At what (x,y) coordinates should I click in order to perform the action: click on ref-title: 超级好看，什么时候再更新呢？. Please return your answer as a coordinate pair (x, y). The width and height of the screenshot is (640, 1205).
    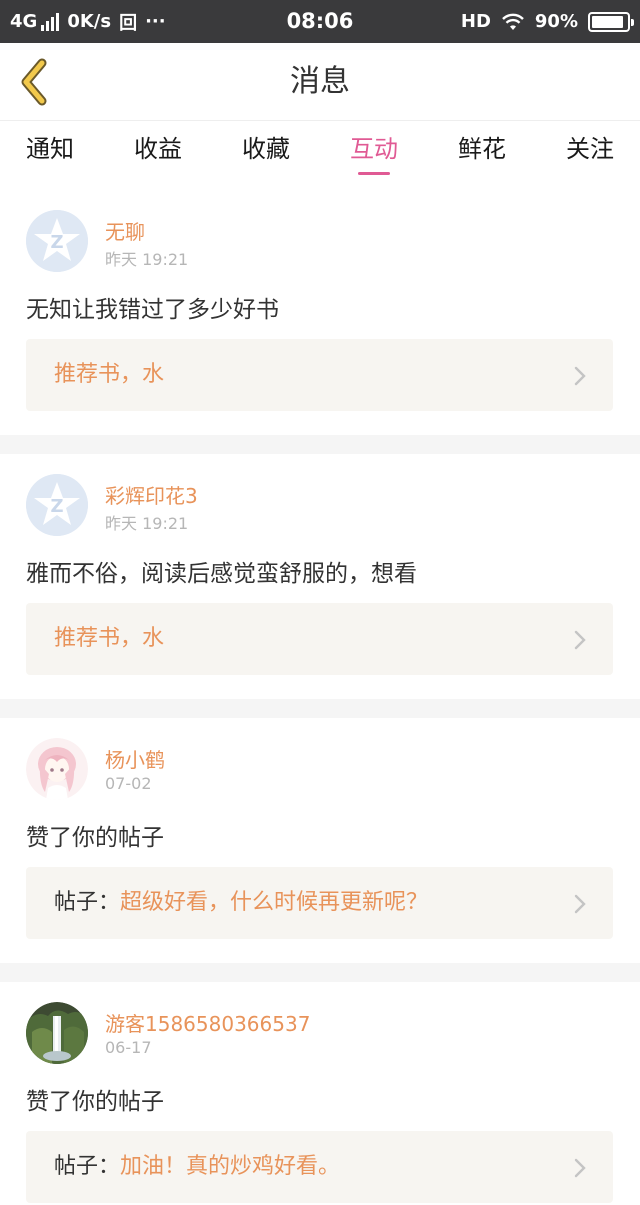
    Looking at the image, I should click on (274, 902).